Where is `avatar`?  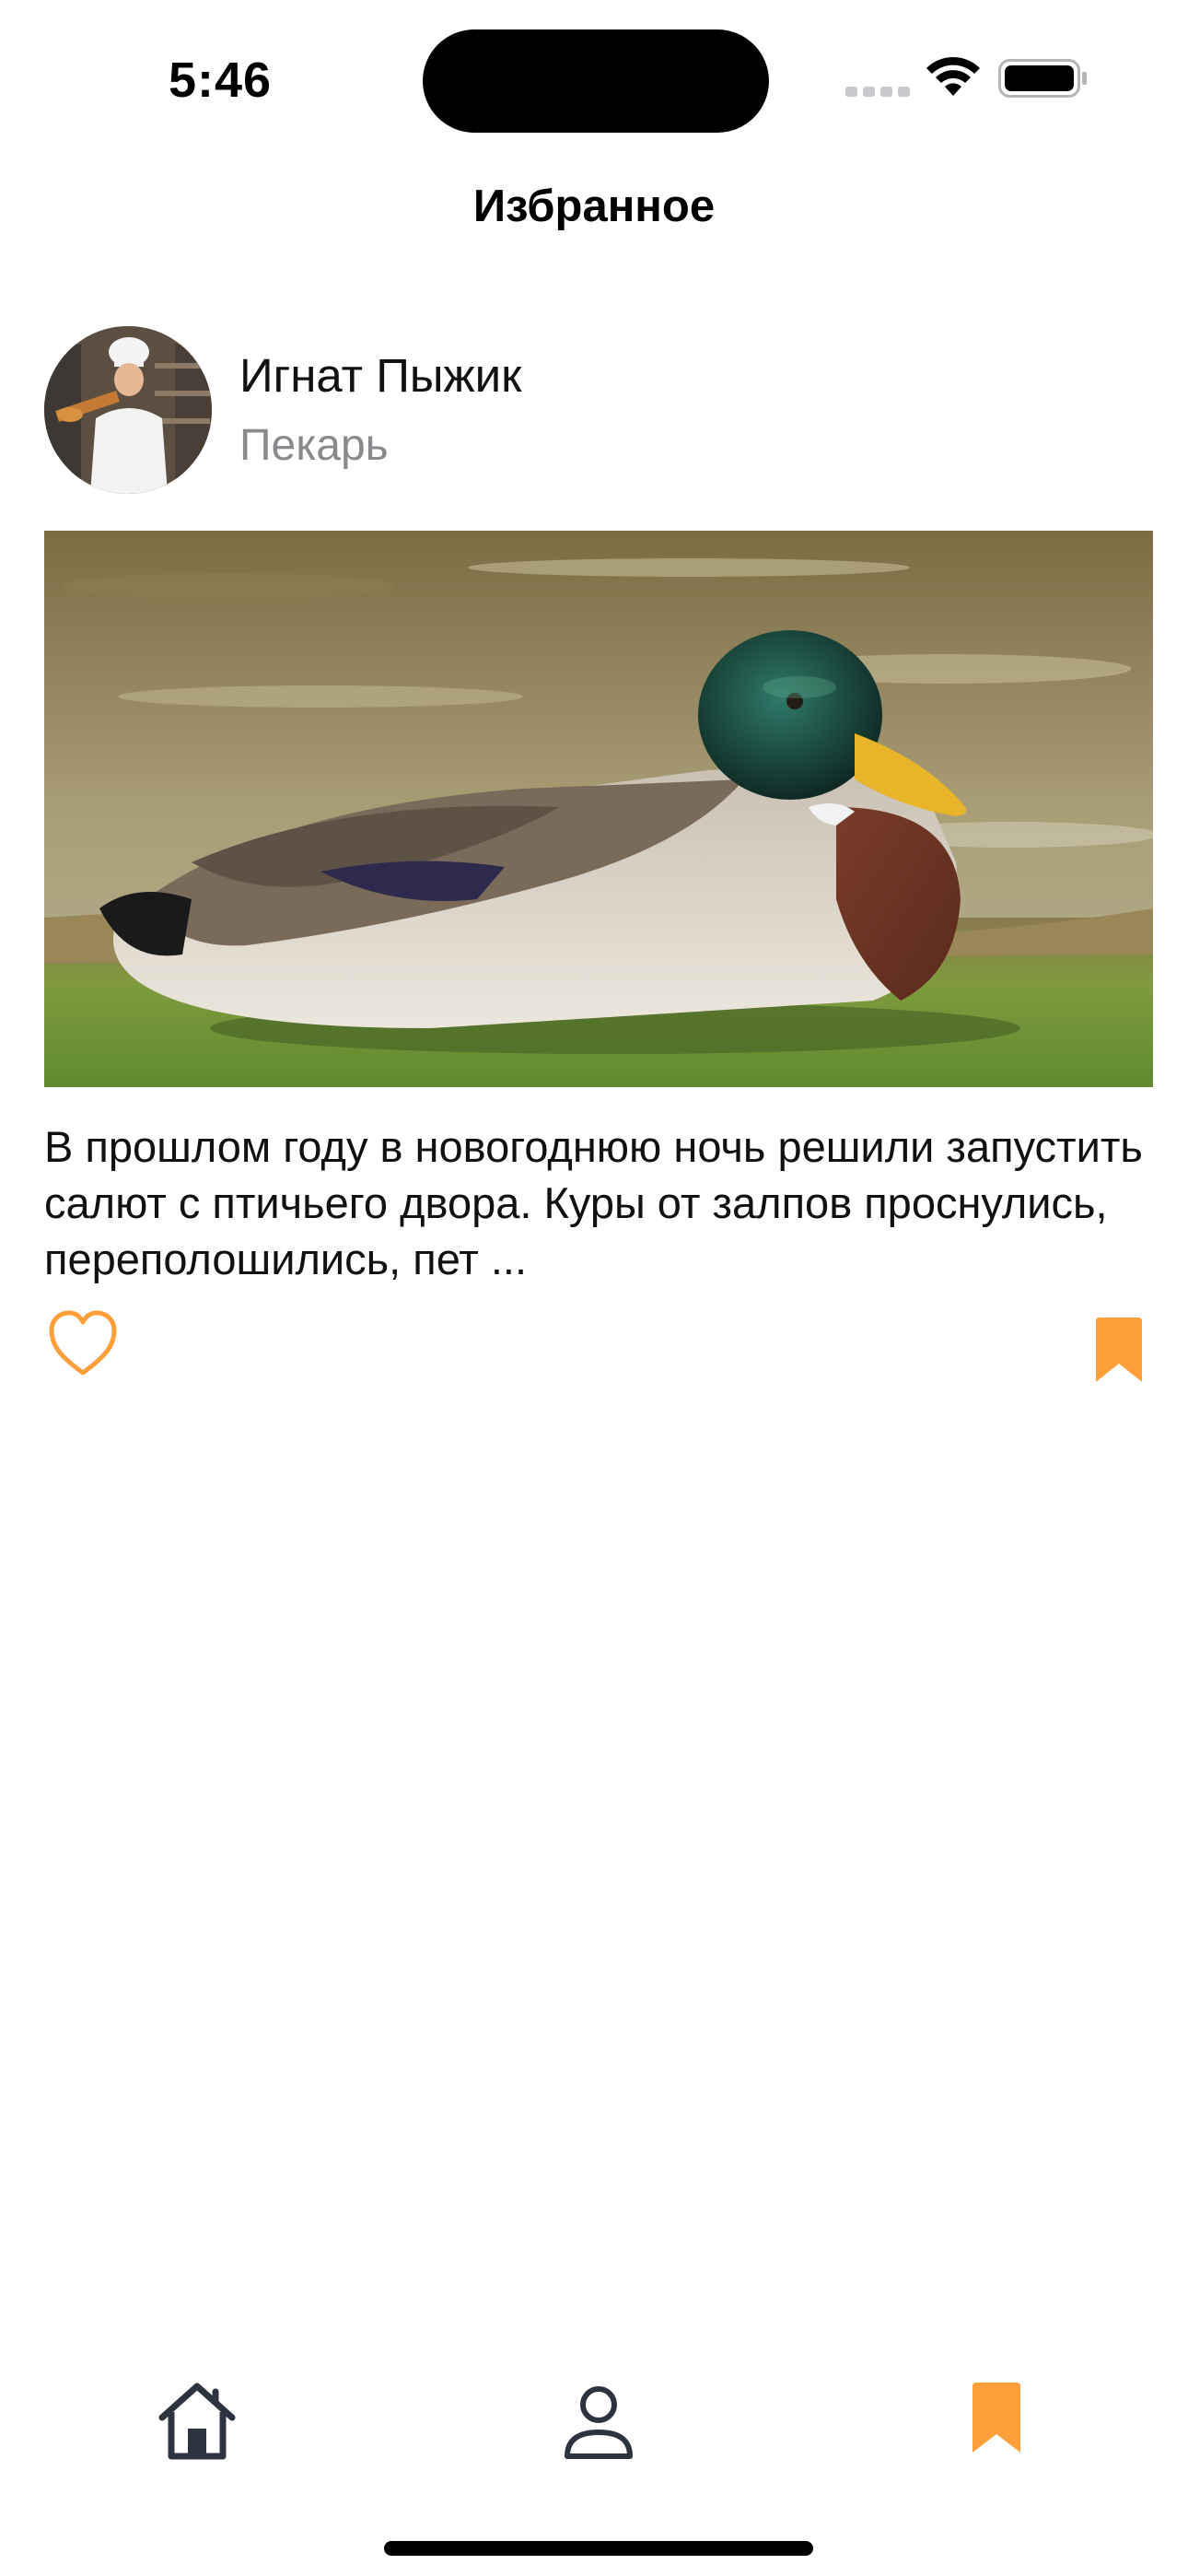 avatar is located at coordinates (128, 410).